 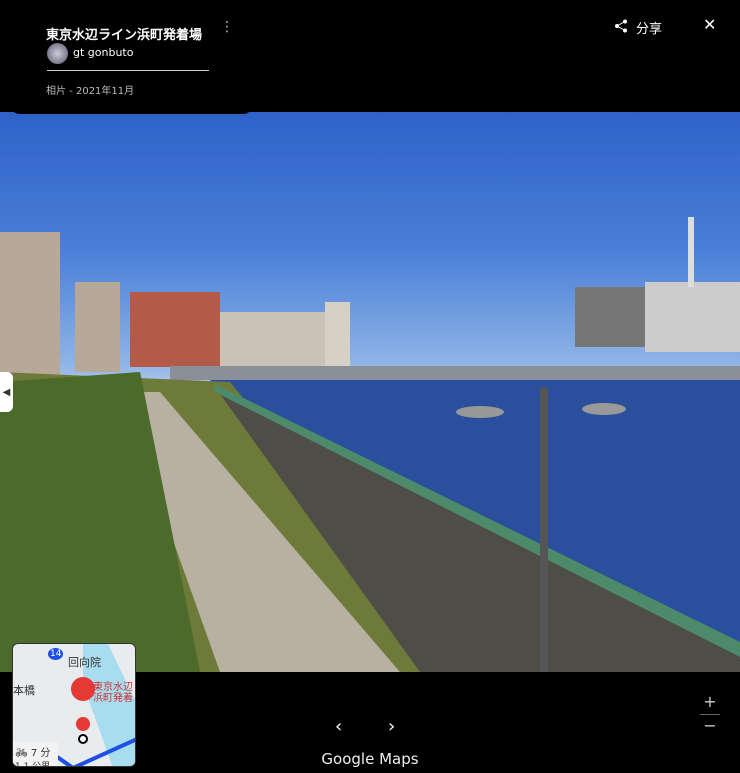 I want to click on collapse-panel-button: ◀, so click(x=6, y=392).